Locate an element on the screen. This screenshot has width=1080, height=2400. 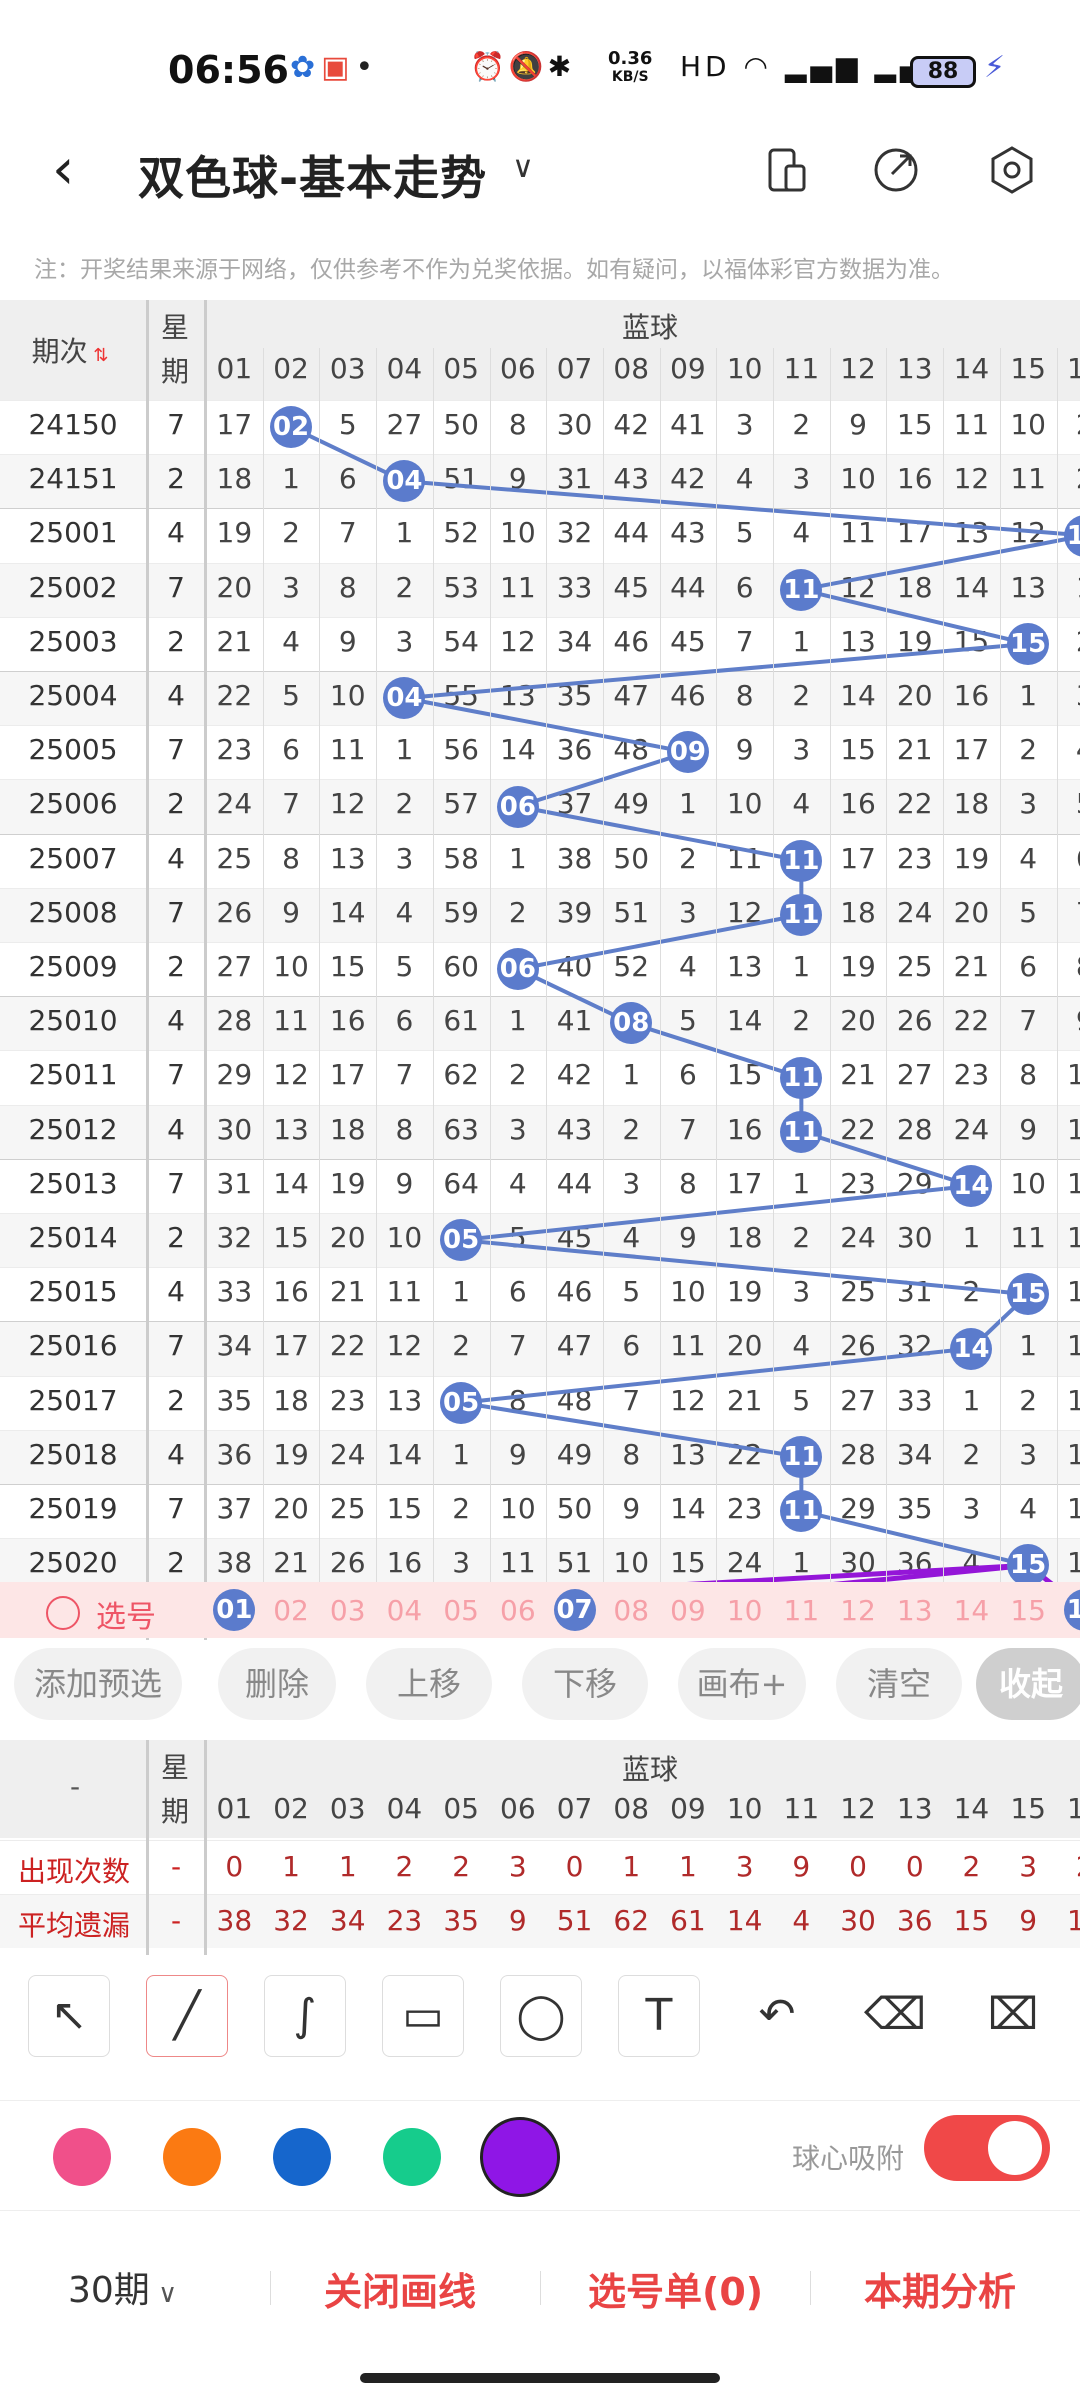
settings-icon is located at coordinates (1012, 170).